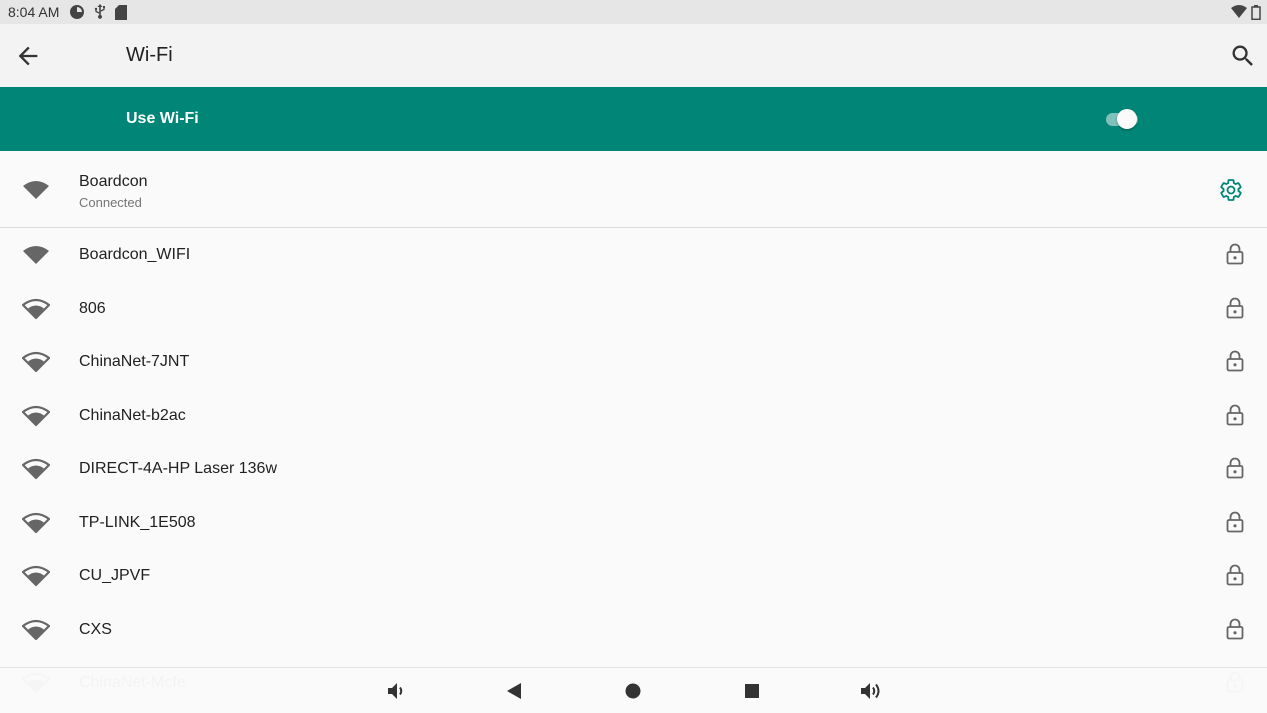  I want to click on back-nav-button, so click(514, 691).